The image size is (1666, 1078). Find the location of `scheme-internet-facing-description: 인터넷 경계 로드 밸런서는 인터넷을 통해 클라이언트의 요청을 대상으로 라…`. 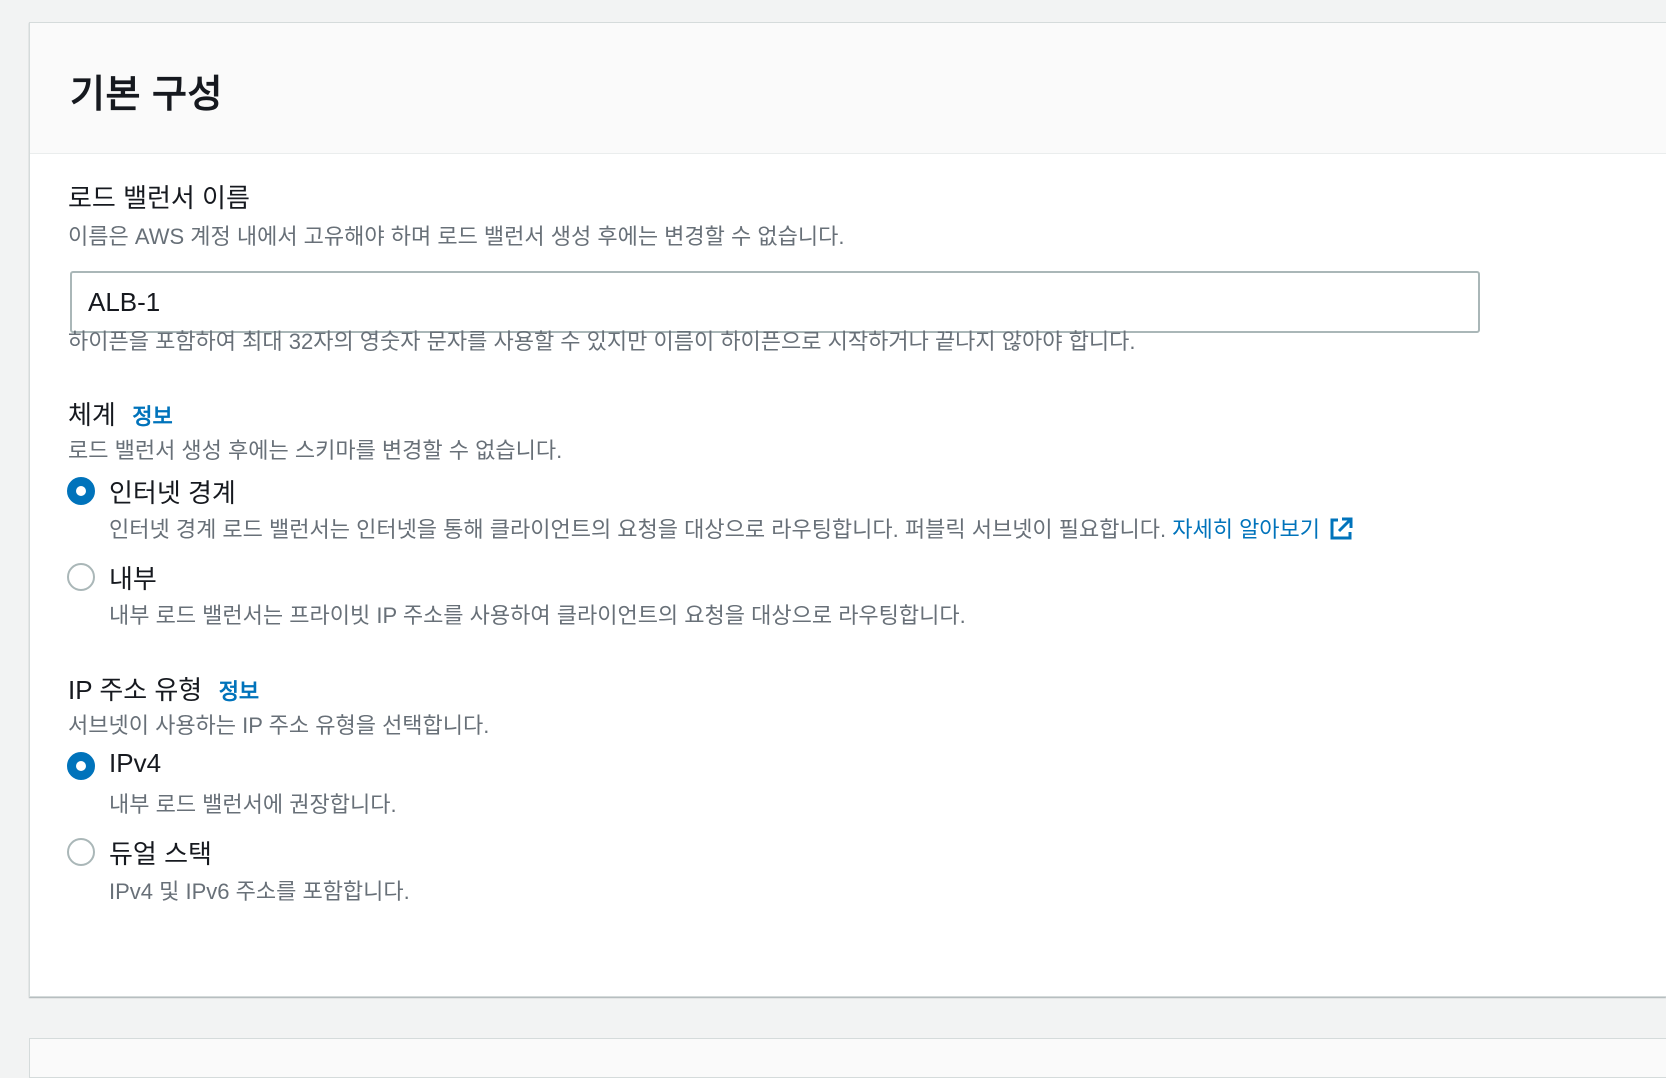

scheme-internet-facing-description: 인터넷 경계 로드 밸런서는 인터넷을 통해 클라이언트의 요청을 대상으로 라… is located at coordinates (731, 528).